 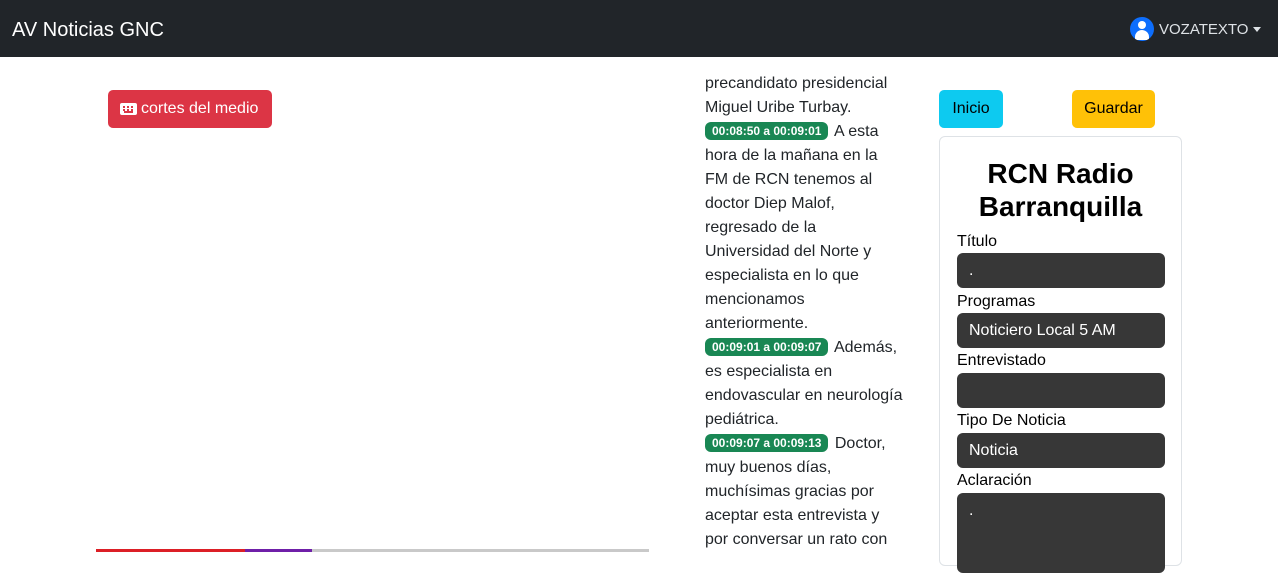 What do you see at coordinates (996, 301) in the screenshot?
I see `programas-label: Programas` at bounding box center [996, 301].